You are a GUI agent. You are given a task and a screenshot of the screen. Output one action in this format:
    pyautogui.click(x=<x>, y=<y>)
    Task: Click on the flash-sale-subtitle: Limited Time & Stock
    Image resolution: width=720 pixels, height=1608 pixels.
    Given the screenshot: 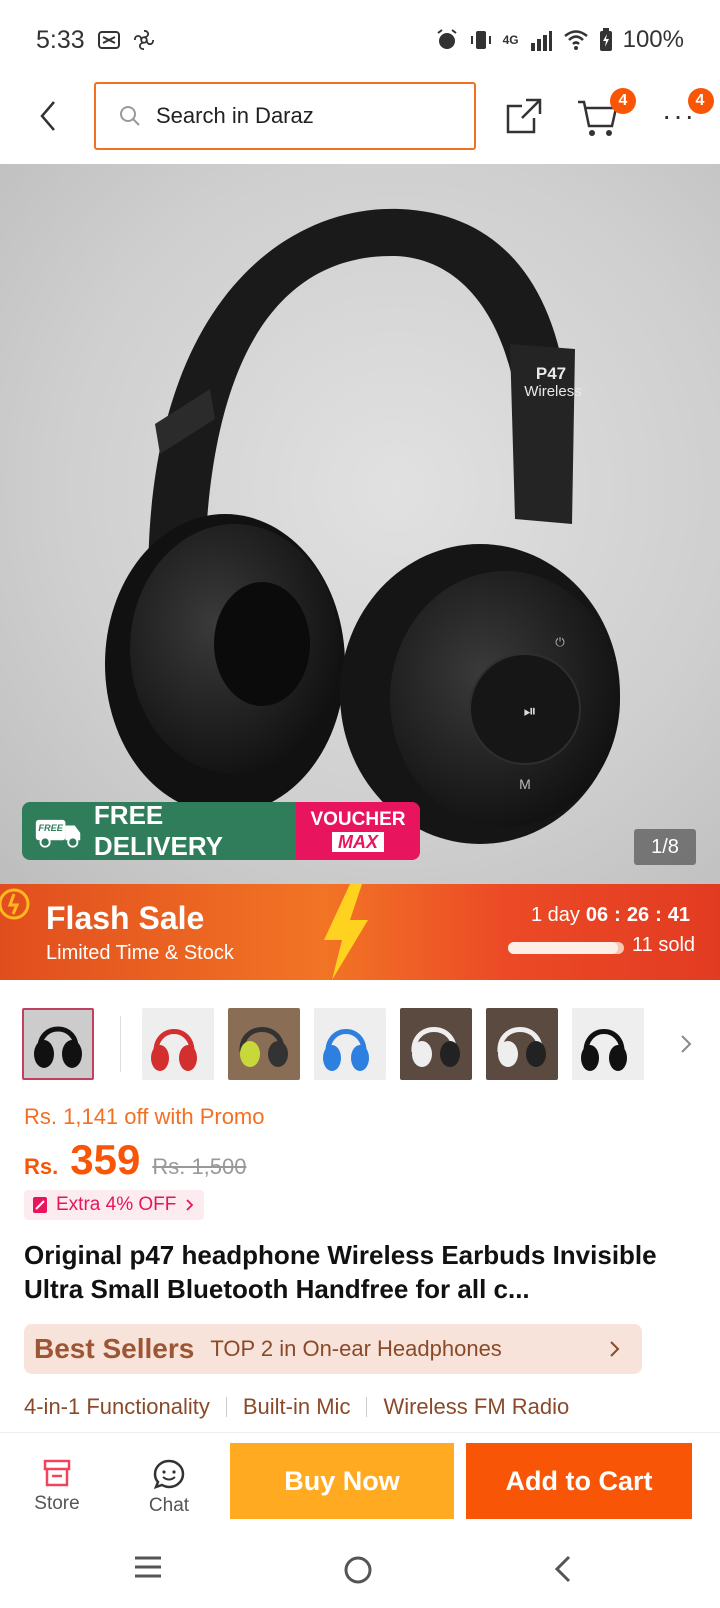 What is the action you would take?
    pyautogui.click(x=140, y=953)
    